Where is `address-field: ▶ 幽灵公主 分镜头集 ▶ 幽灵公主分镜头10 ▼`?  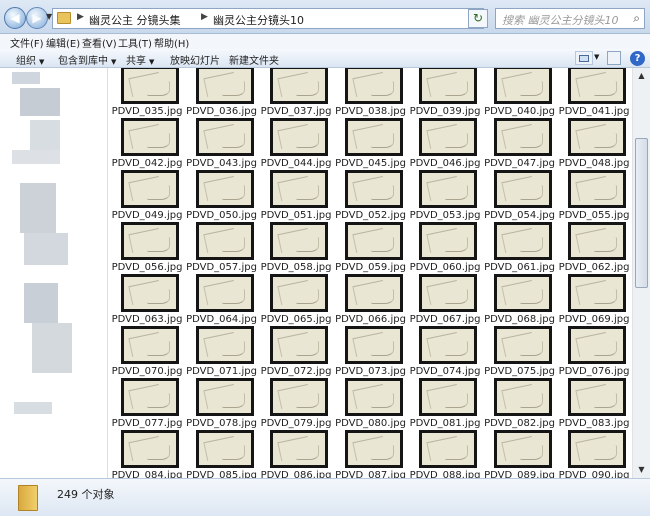 address-field: ▶ 幽灵公主 分镜头集 ▶ 幽灵公主分镜头10 ▼ is located at coordinates (268, 18).